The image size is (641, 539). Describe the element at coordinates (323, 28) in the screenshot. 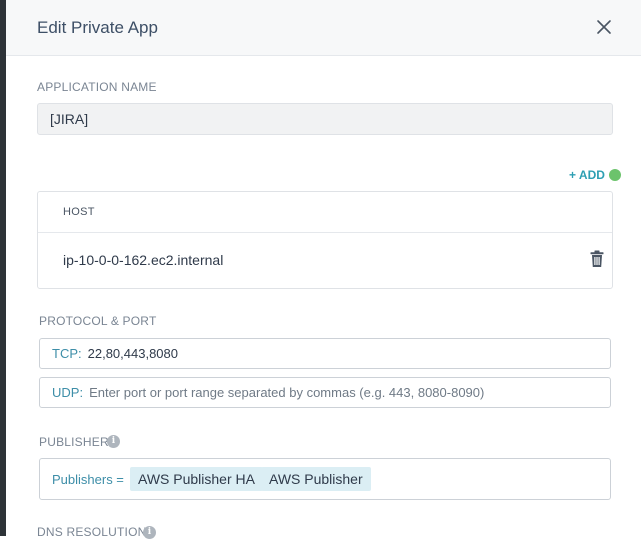

I see `dialog-header: Edit Private App` at that location.